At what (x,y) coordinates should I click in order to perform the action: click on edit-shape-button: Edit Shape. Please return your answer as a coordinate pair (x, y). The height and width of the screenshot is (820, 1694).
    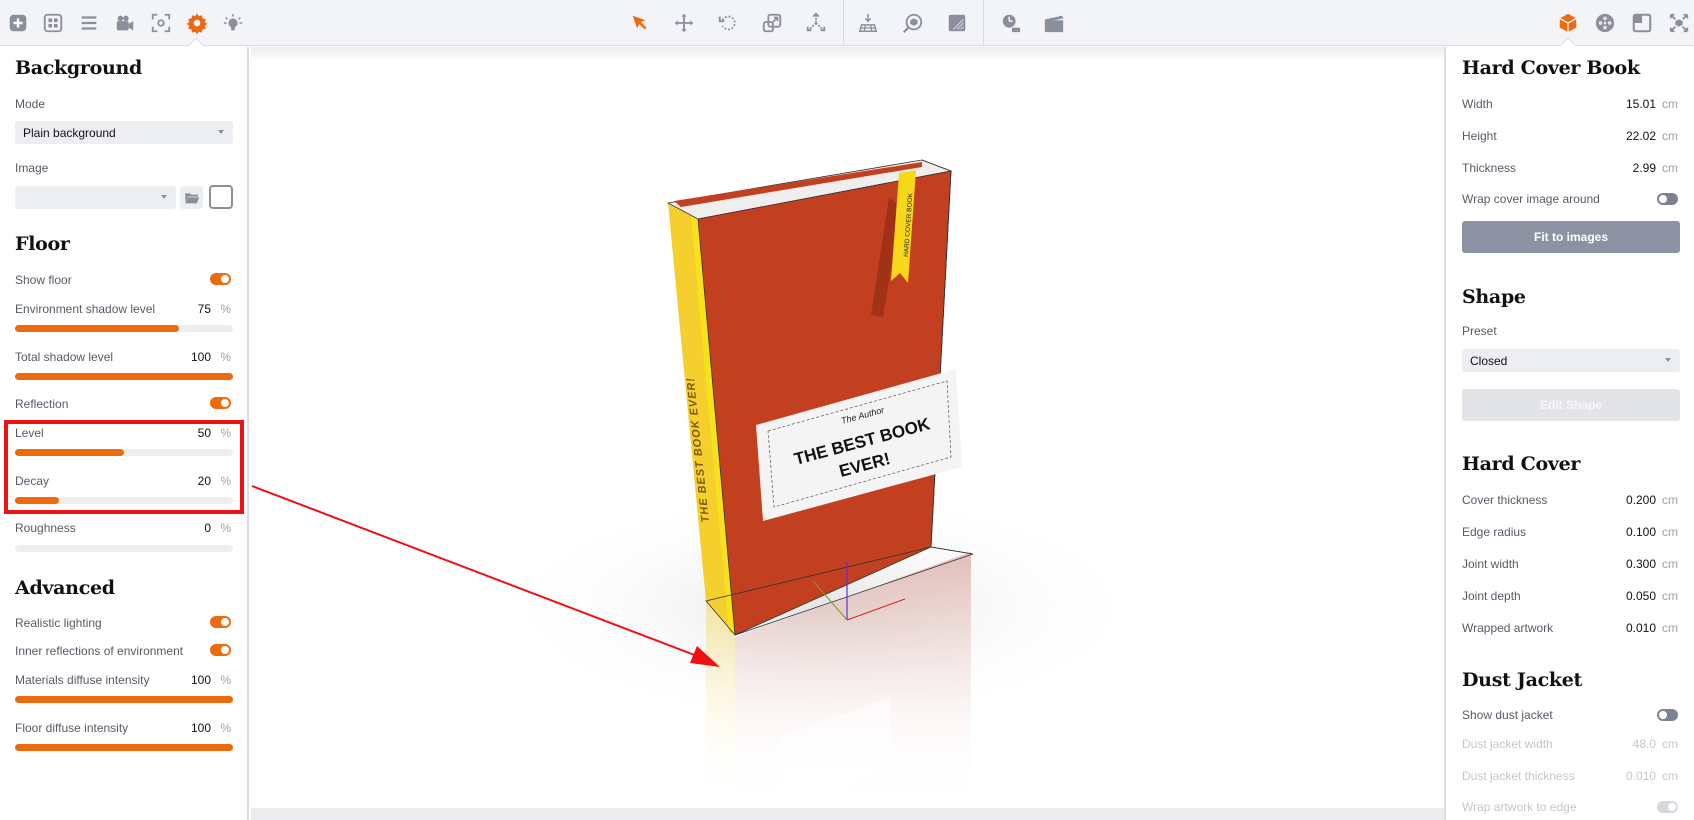
    Looking at the image, I should click on (1571, 405).